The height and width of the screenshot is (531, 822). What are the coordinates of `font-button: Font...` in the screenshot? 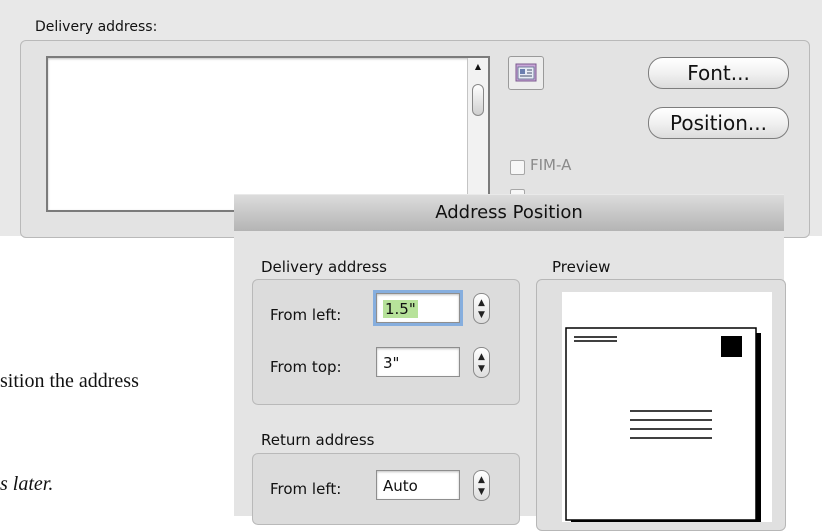 It's located at (718, 73).